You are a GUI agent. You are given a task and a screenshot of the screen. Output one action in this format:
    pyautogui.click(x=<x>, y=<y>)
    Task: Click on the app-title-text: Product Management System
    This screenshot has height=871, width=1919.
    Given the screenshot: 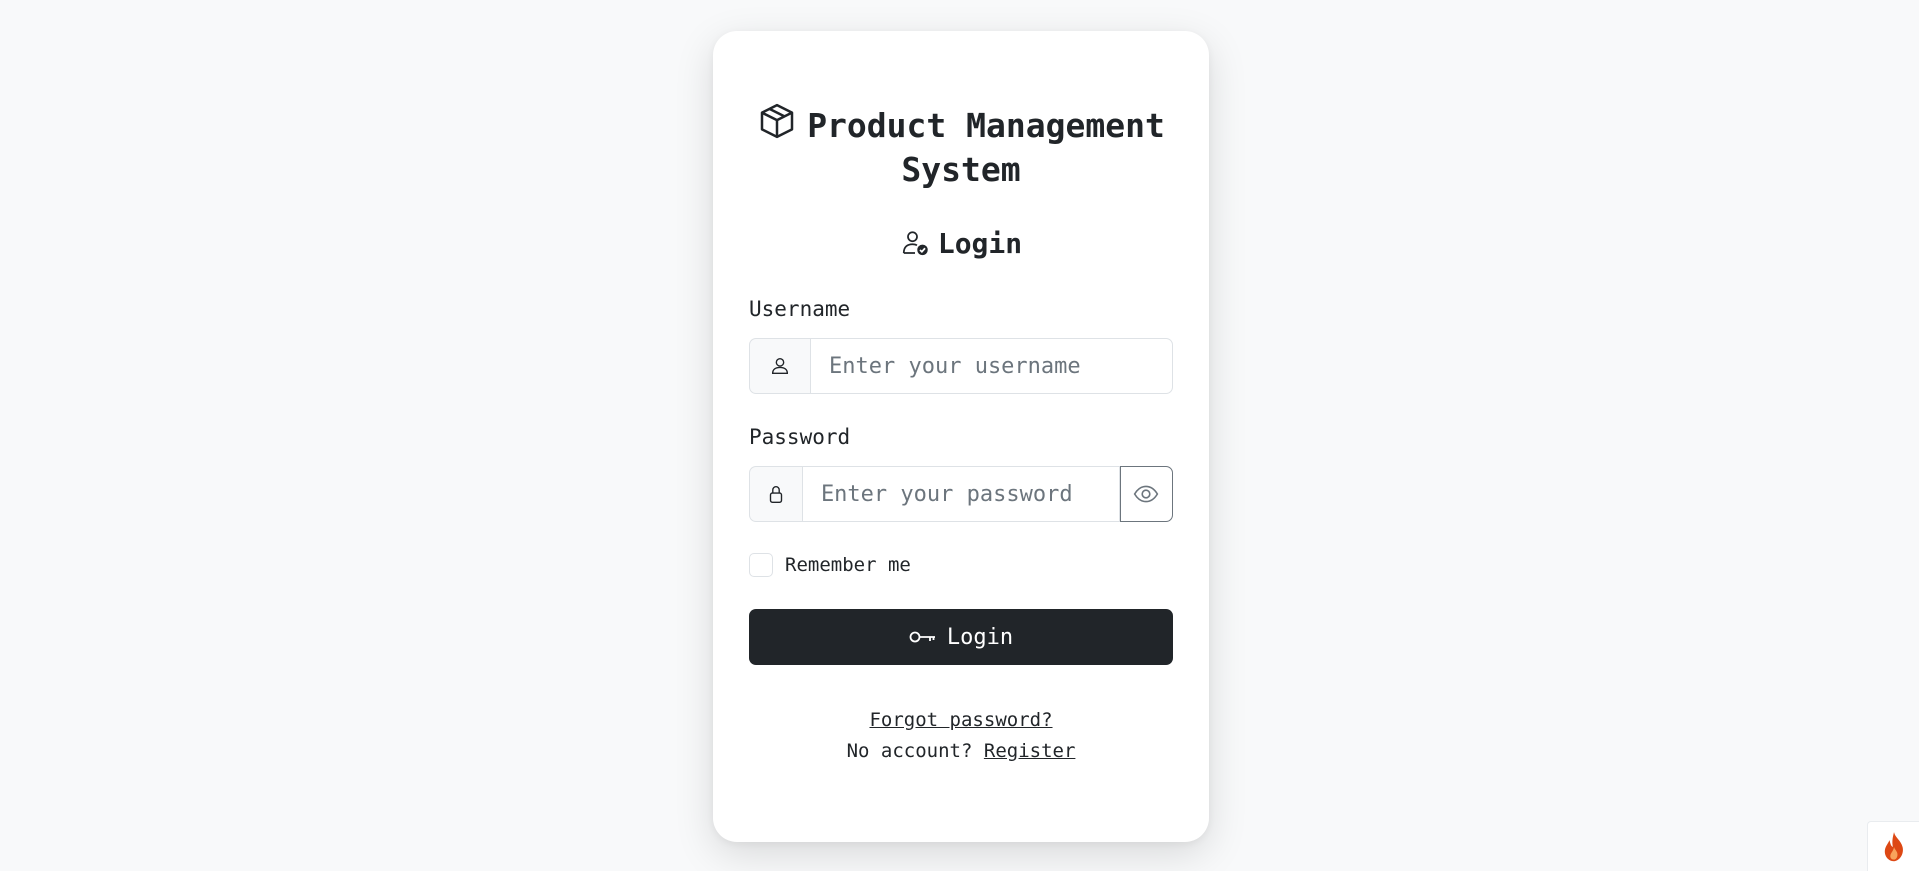 What is the action you would take?
    pyautogui.click(x=986, y=147)
    